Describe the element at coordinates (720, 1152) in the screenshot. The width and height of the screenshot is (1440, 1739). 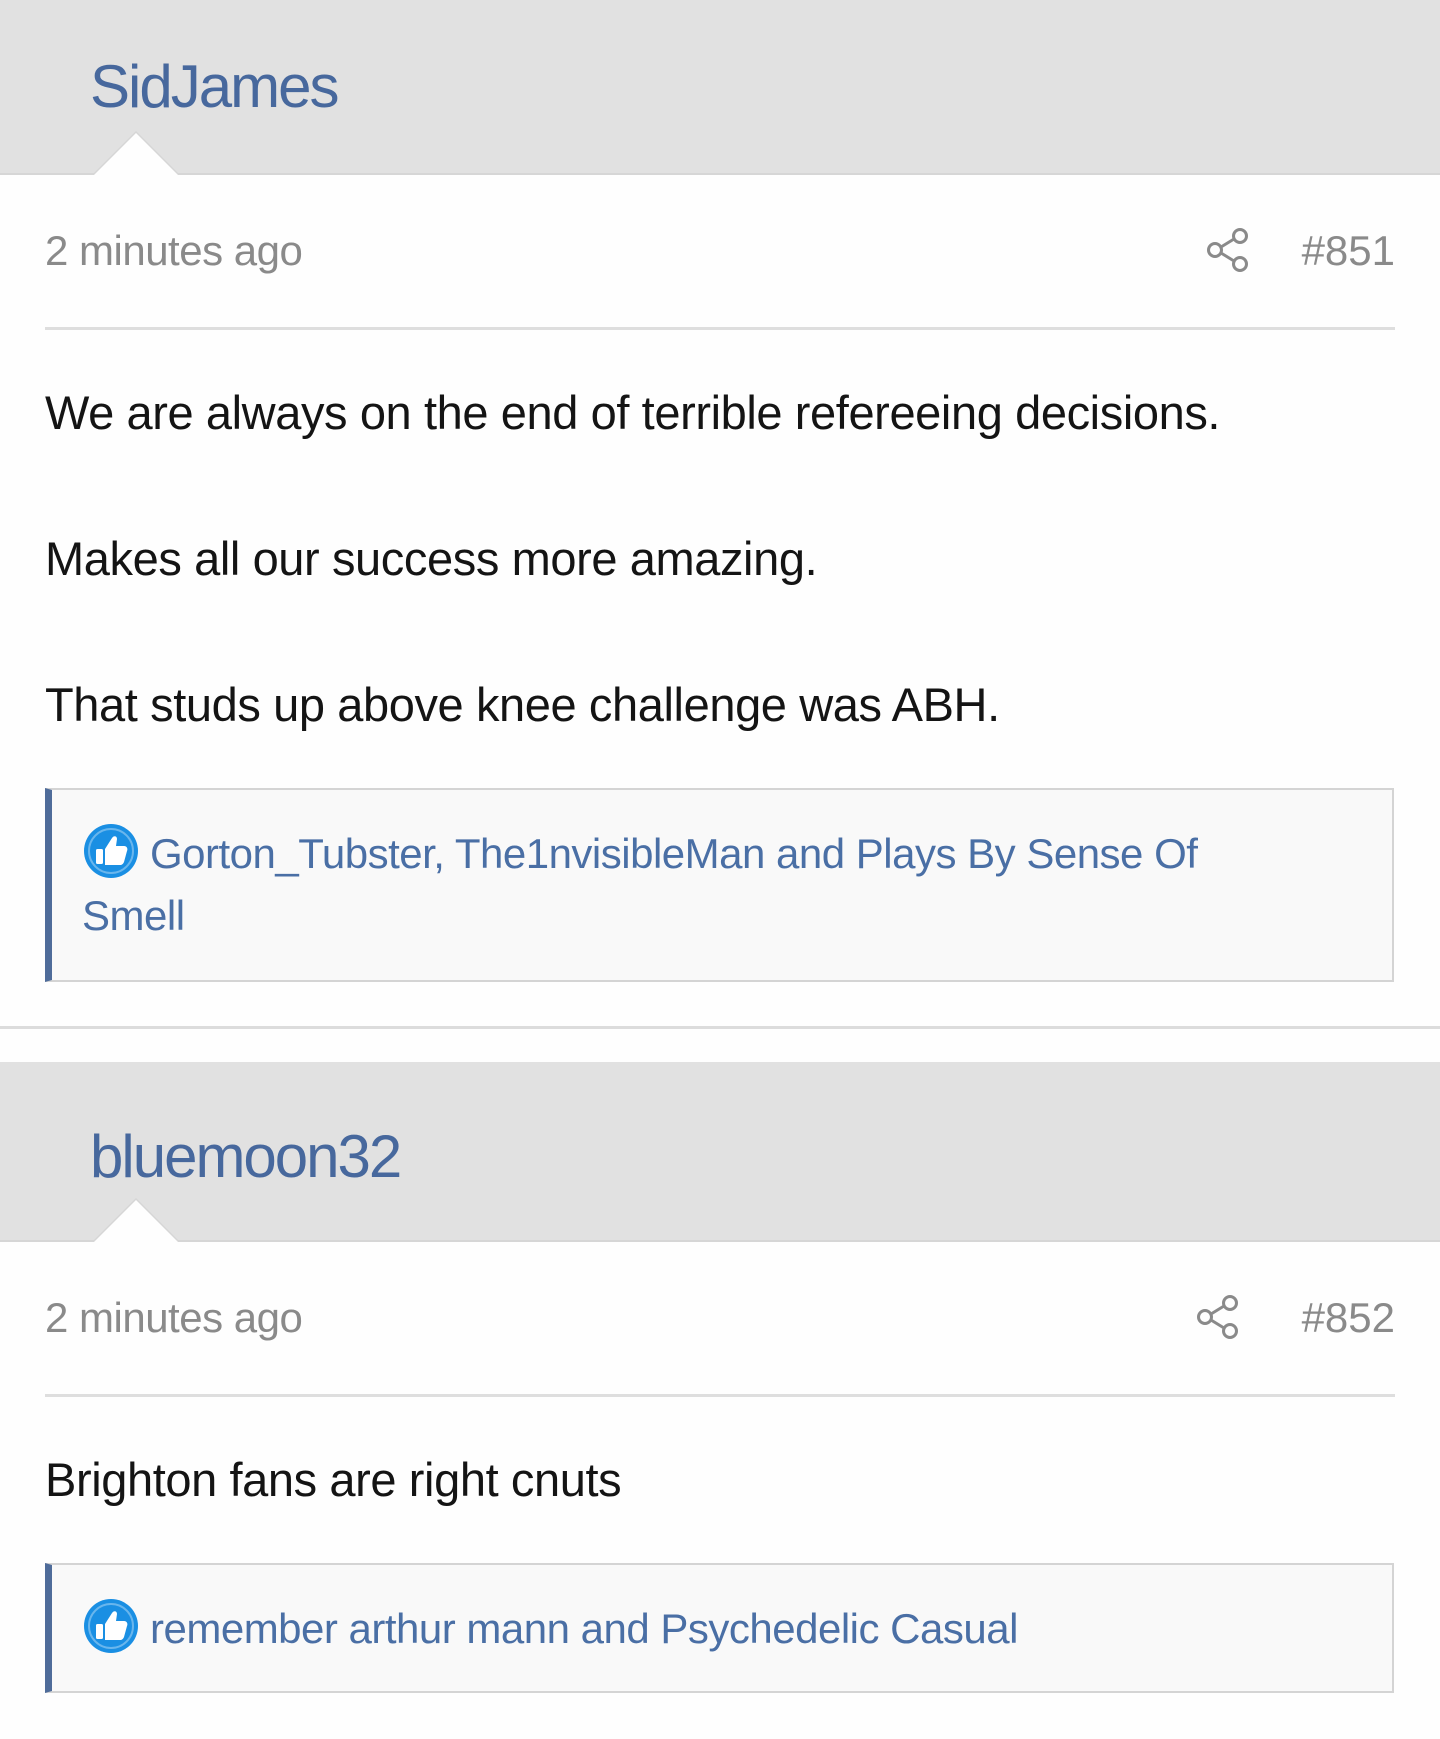
I see `user-header: bluemoon32` at that location.